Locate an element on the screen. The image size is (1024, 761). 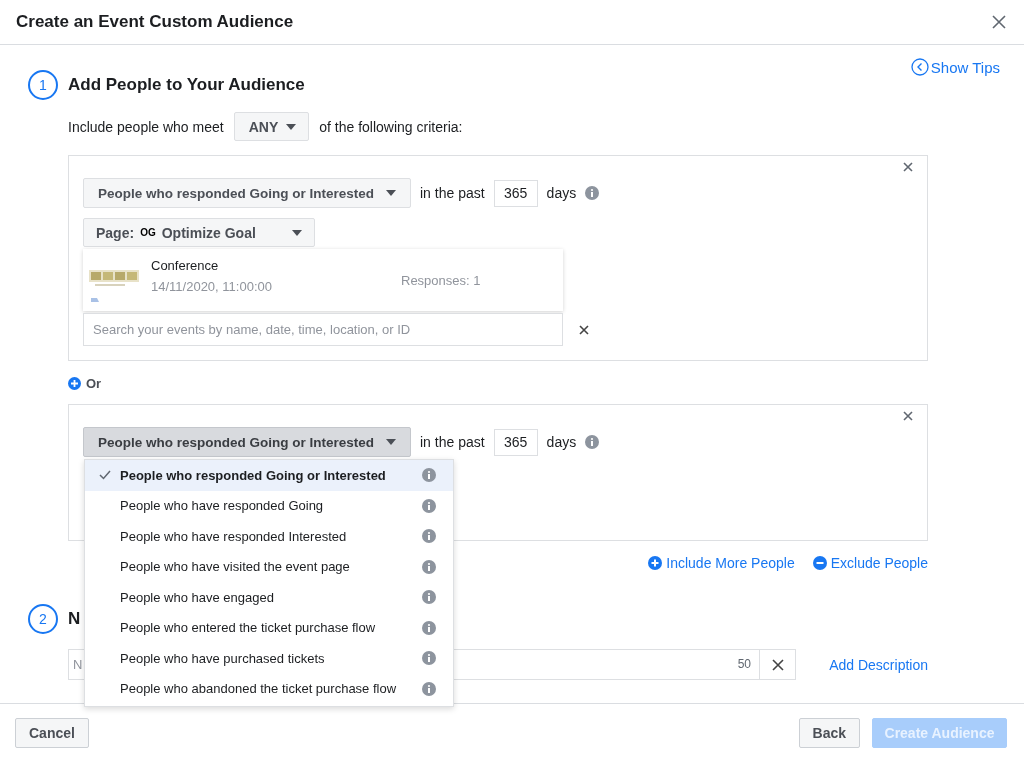
criteria-label: of the following criteria: is located at coordinates (391, 126).